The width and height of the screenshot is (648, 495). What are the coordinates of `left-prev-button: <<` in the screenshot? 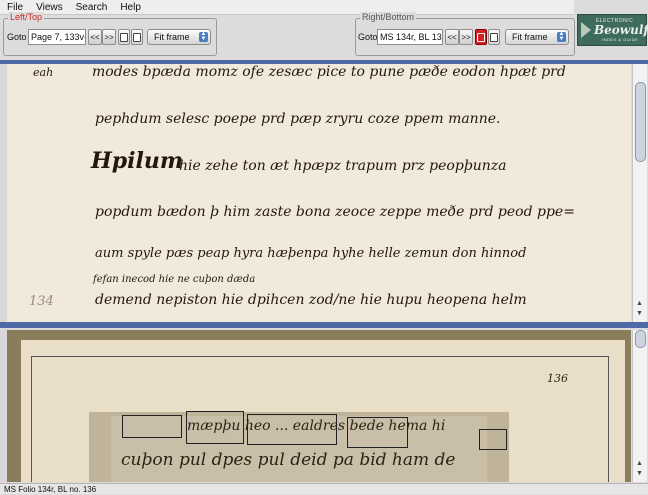 It's located at (95, 37).